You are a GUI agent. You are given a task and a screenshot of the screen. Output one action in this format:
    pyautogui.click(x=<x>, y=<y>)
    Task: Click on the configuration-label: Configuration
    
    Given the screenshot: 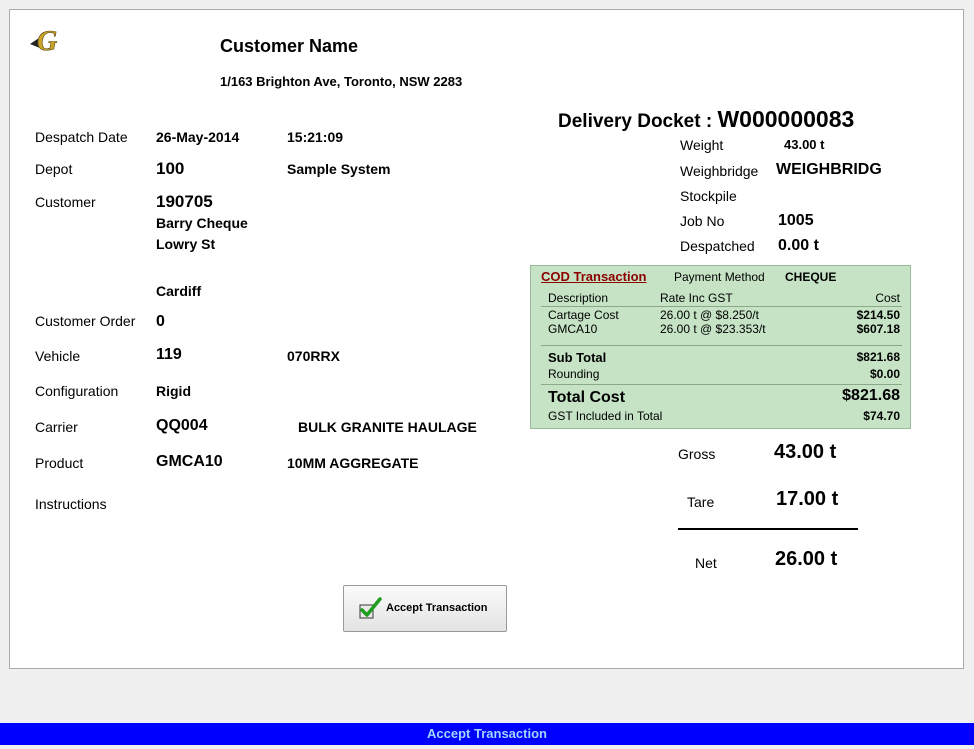 What is the action you would take?
    pyautogui.click(x=77, y=391)
    